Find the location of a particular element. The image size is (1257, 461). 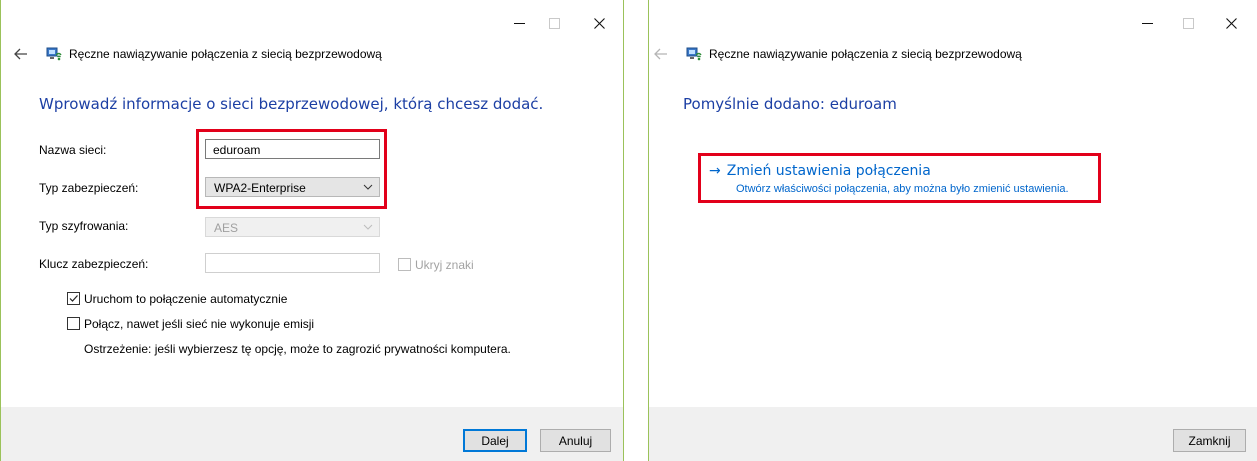

checkmark-icon is located at coordinates (73, 298).